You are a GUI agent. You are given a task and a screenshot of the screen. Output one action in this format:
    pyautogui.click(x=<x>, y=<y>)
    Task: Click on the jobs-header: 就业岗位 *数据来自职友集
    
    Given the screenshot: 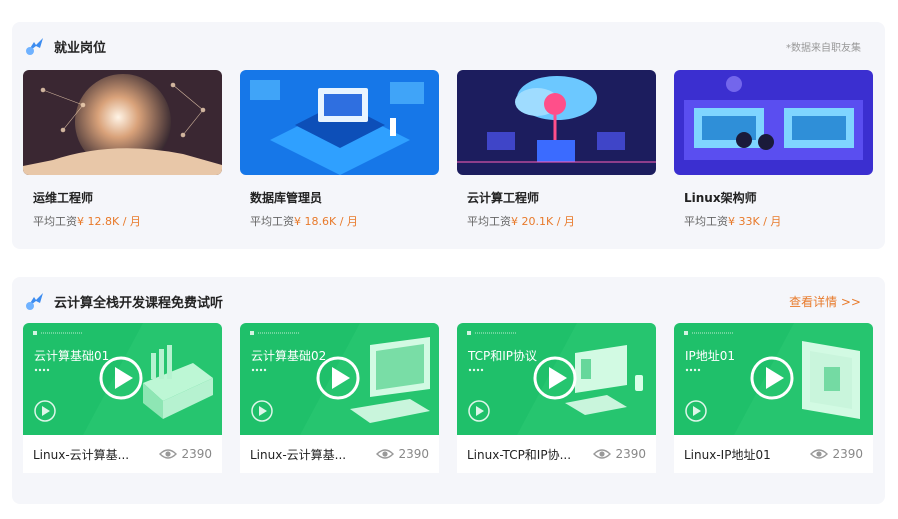 What is the action you would take?
    pyautogui.click(x=442, y=46)
    